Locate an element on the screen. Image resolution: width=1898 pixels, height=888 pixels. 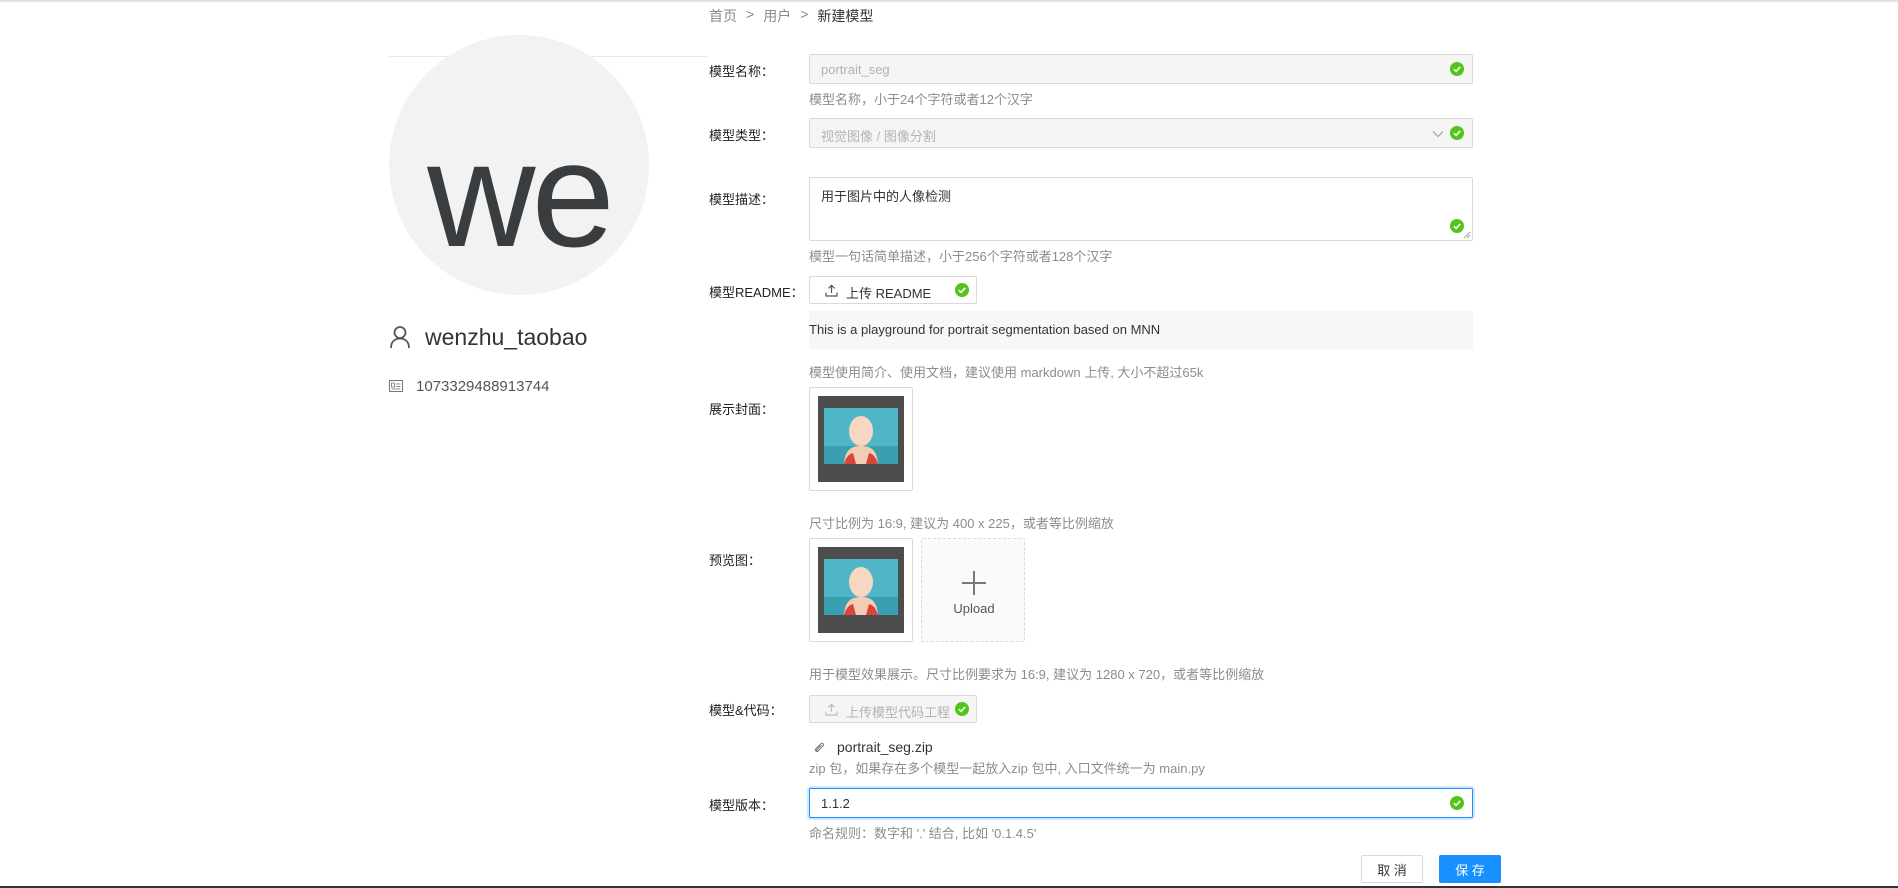
avatar-text: we is located at coordinates (521, 194).